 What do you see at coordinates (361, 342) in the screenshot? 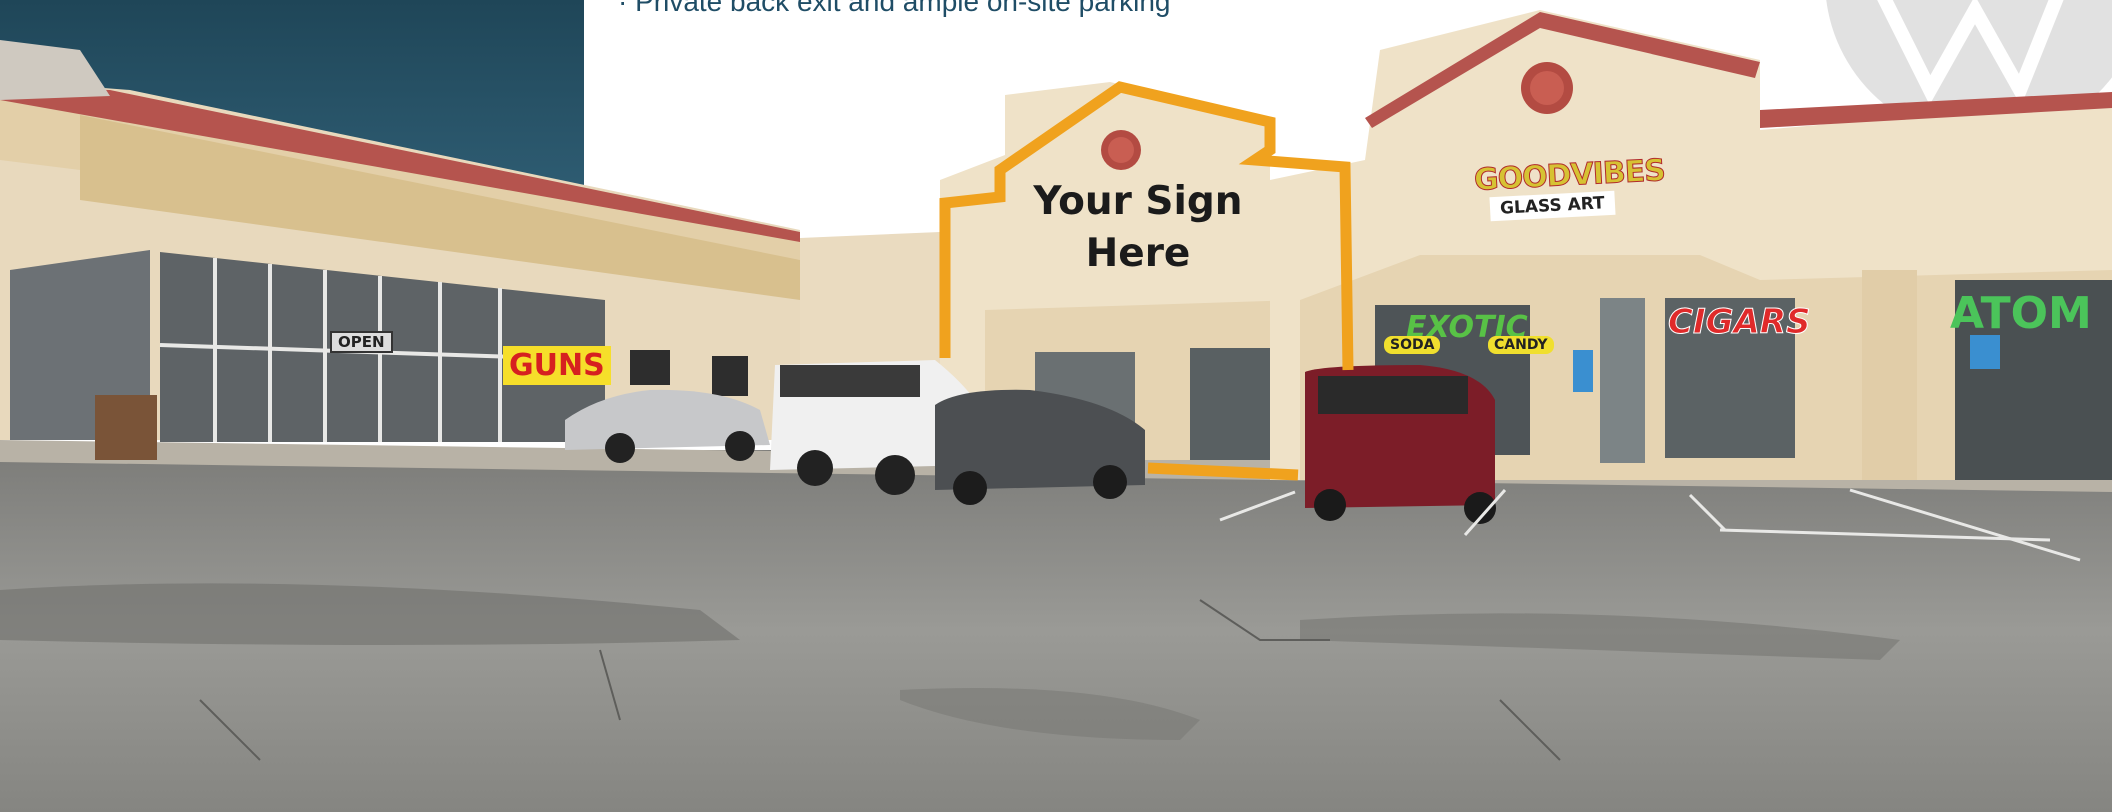
I see `open-sign: OPEN` at bounding box center [361, 342].